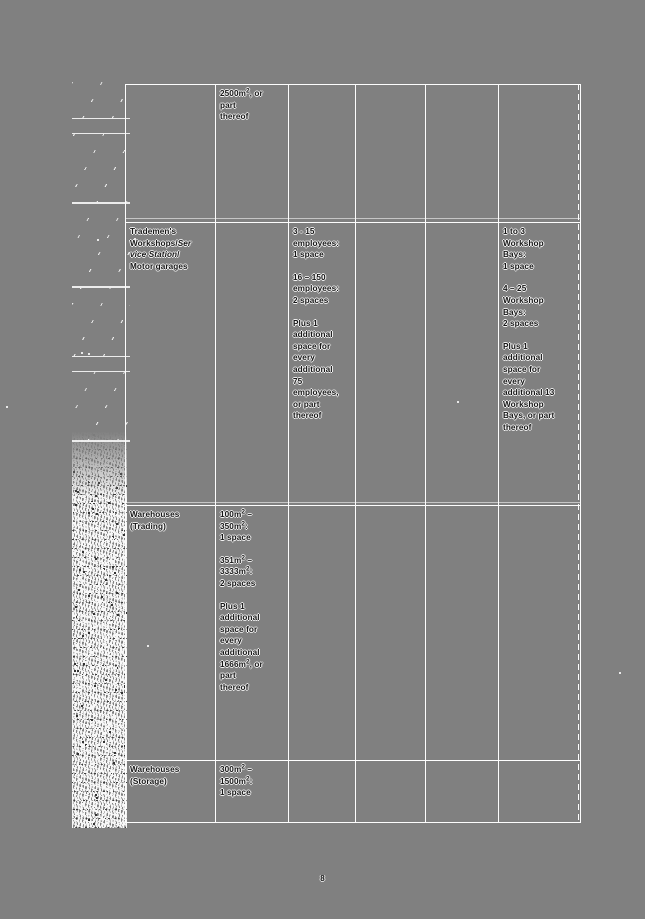 Image resolution: width=645 pixels, height=919 pixels. I want to click on text-line: 1 space, so click(235, 793).